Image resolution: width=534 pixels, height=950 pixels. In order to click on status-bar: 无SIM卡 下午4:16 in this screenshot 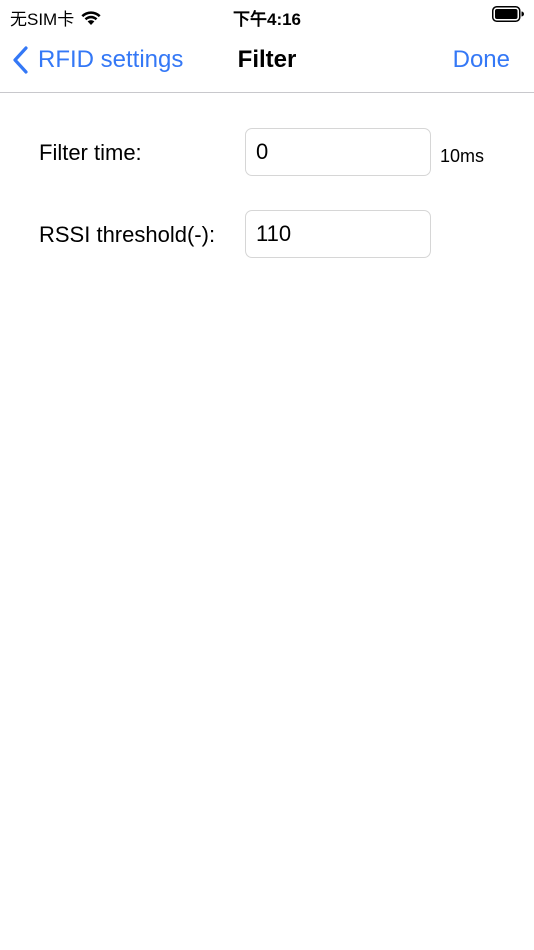, I will do `click(267, 15)`.